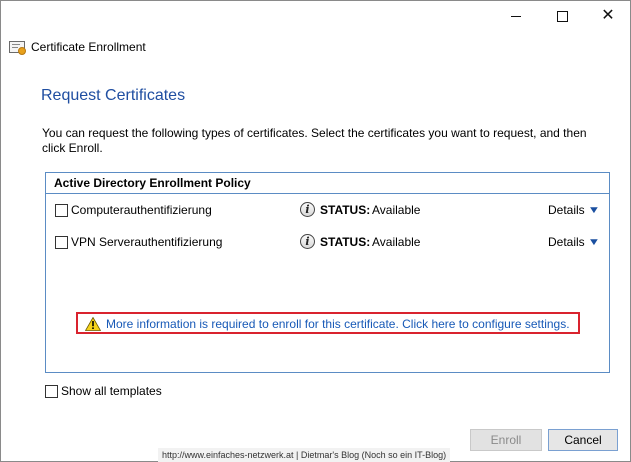 The height and width of the screenshot is (462, 631). What do you see at coordinates (93, 324) in the screenshot?
I see `warning-icon` at bounding box center [93, 324].